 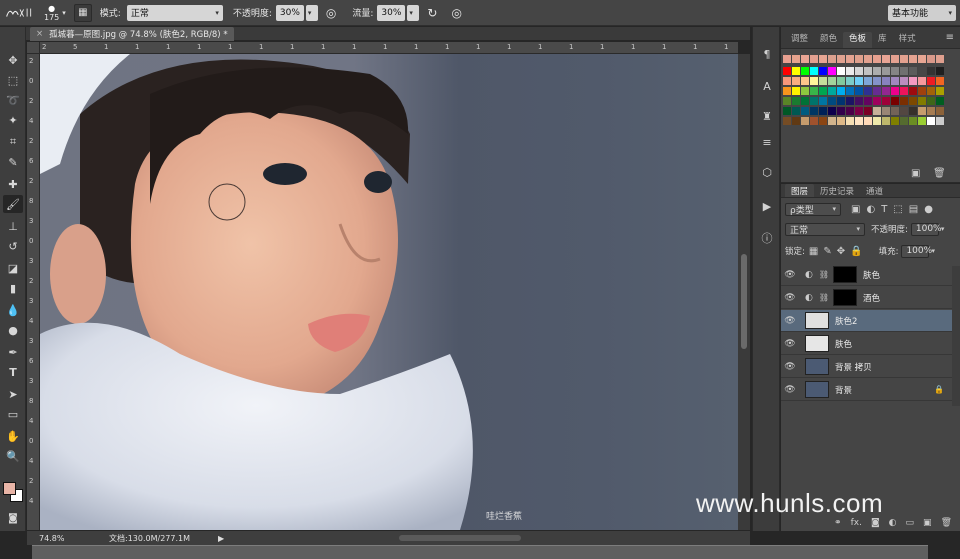 What do you see at coordinates (799, 40) in the screenshot?
I see `tab-adjustments: 调整` at bounding box center [799, 40].